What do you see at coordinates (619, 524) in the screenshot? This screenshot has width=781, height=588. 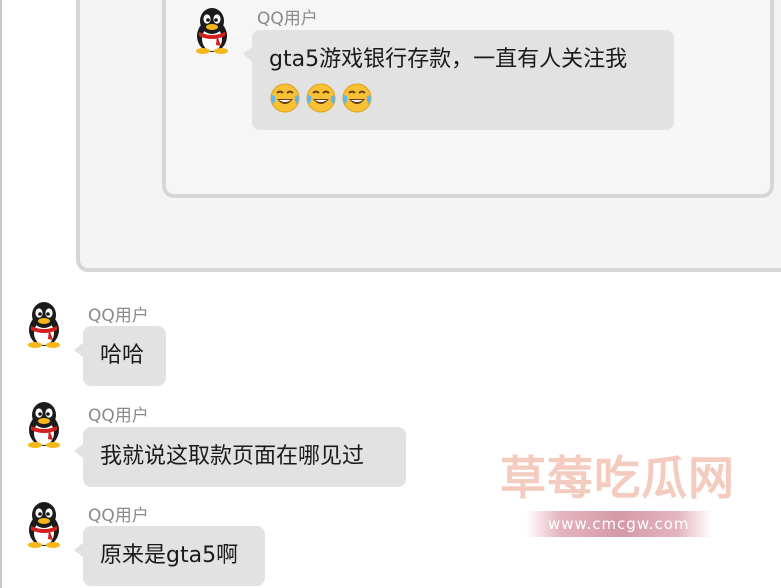 I see `watermark-url: www.cmcgw.com` at bounding box center [619, 524].